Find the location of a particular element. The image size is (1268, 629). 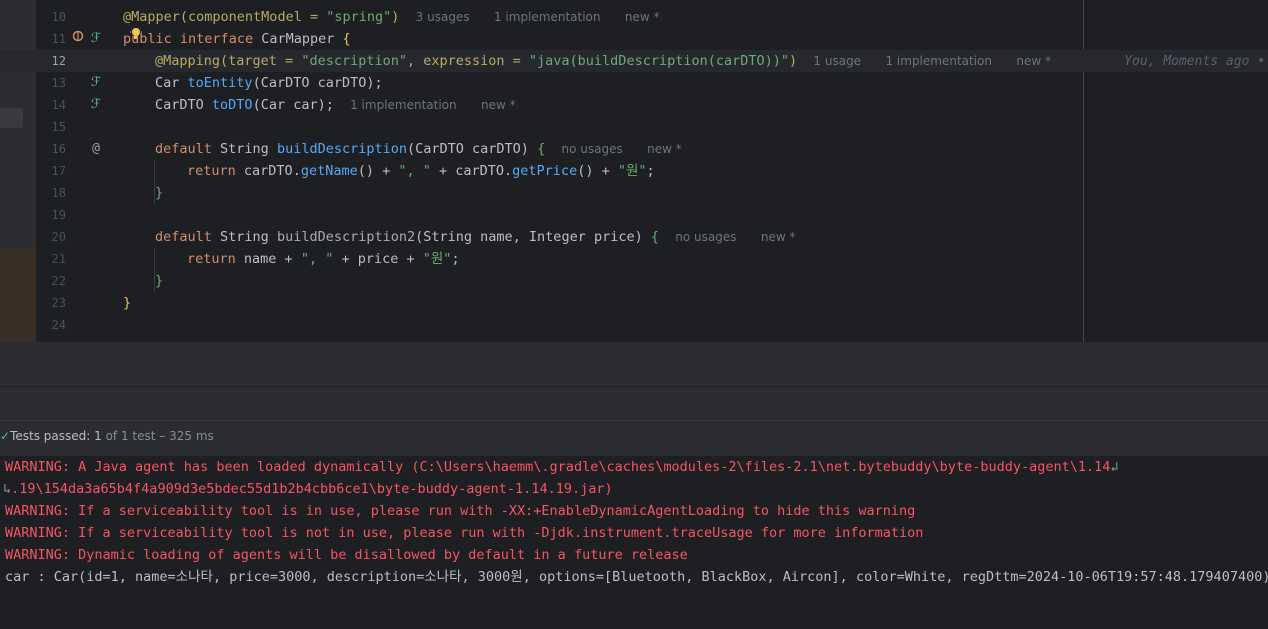

tests-total: of 1 test is located at coordinates (130, 436).